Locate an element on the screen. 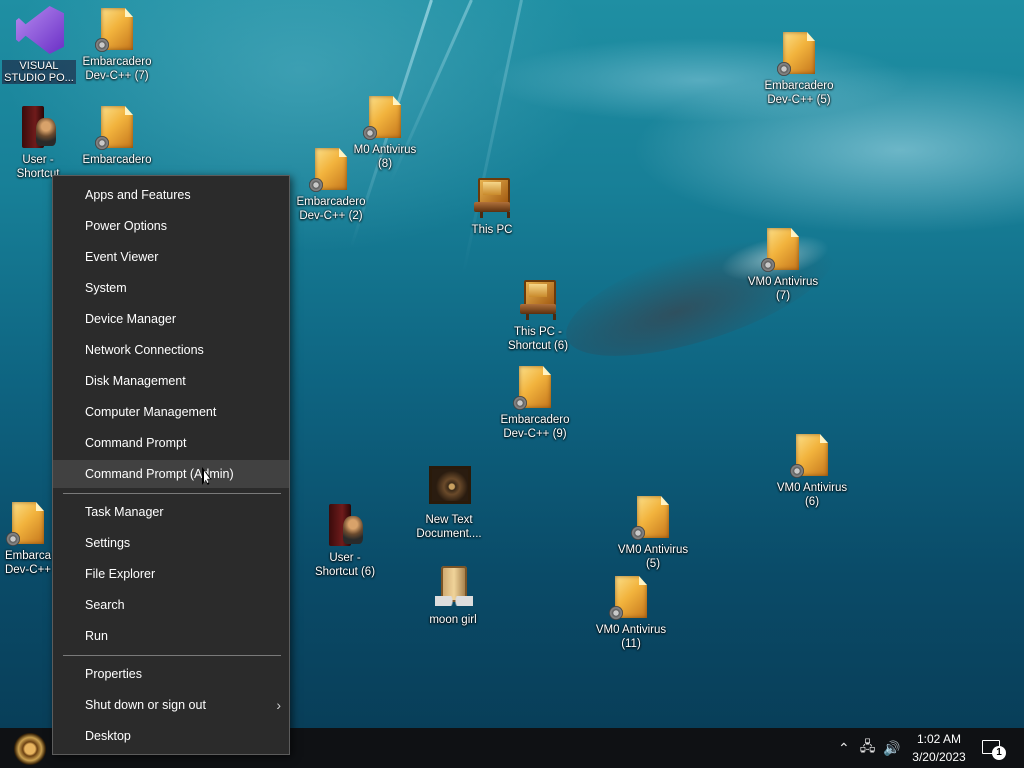  clock-date: 3/20/2023 is located at coordinates (939, 757).